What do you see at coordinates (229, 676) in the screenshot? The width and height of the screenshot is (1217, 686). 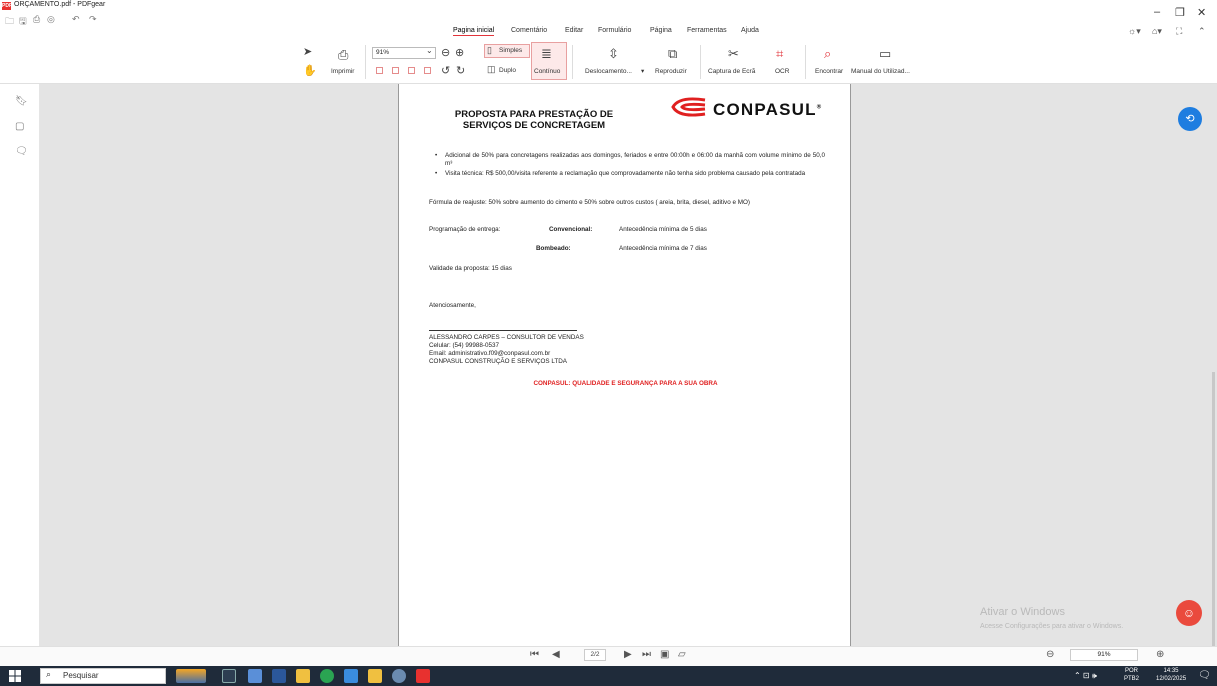 I see `task-view-icon` at bounding box center [229, 676].